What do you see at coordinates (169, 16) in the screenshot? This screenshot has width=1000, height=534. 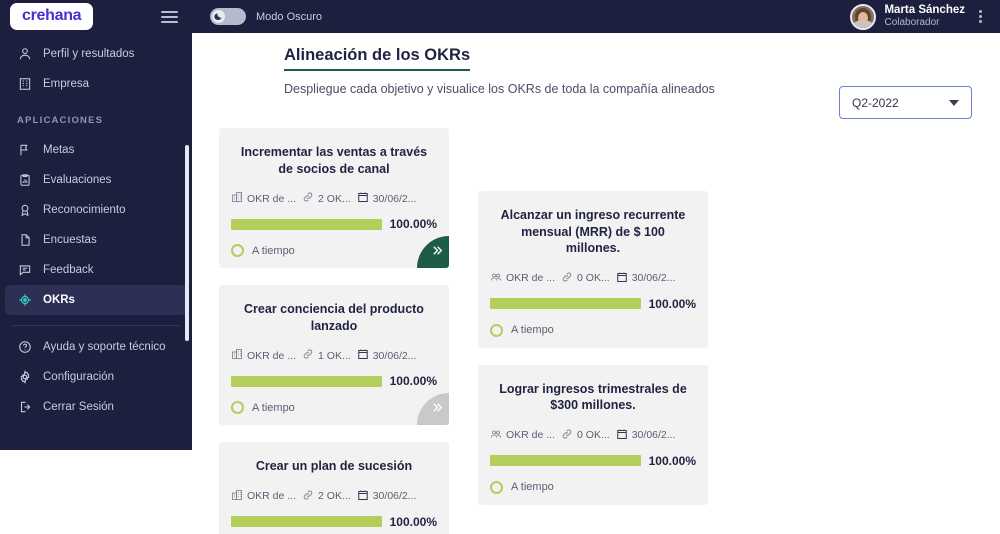 I see `hamburger-icon` at bounding box center [169, 16].